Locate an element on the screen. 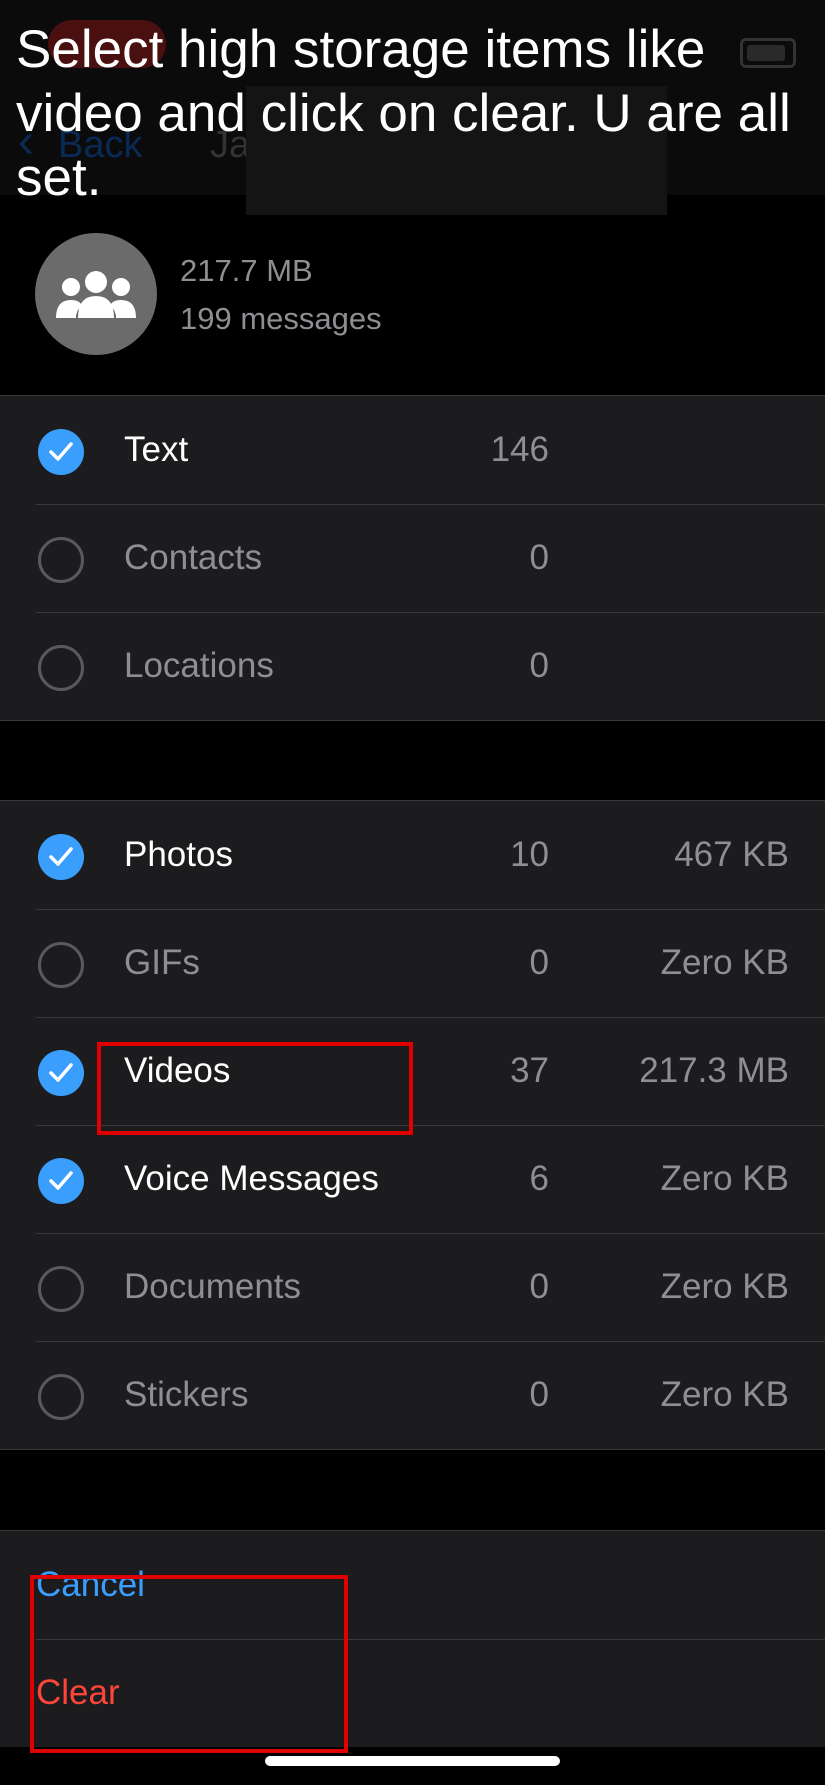 Image resolution: width=825 pixels, height=1785 pixels. home-indicator is located at coordinates (412, 1761).